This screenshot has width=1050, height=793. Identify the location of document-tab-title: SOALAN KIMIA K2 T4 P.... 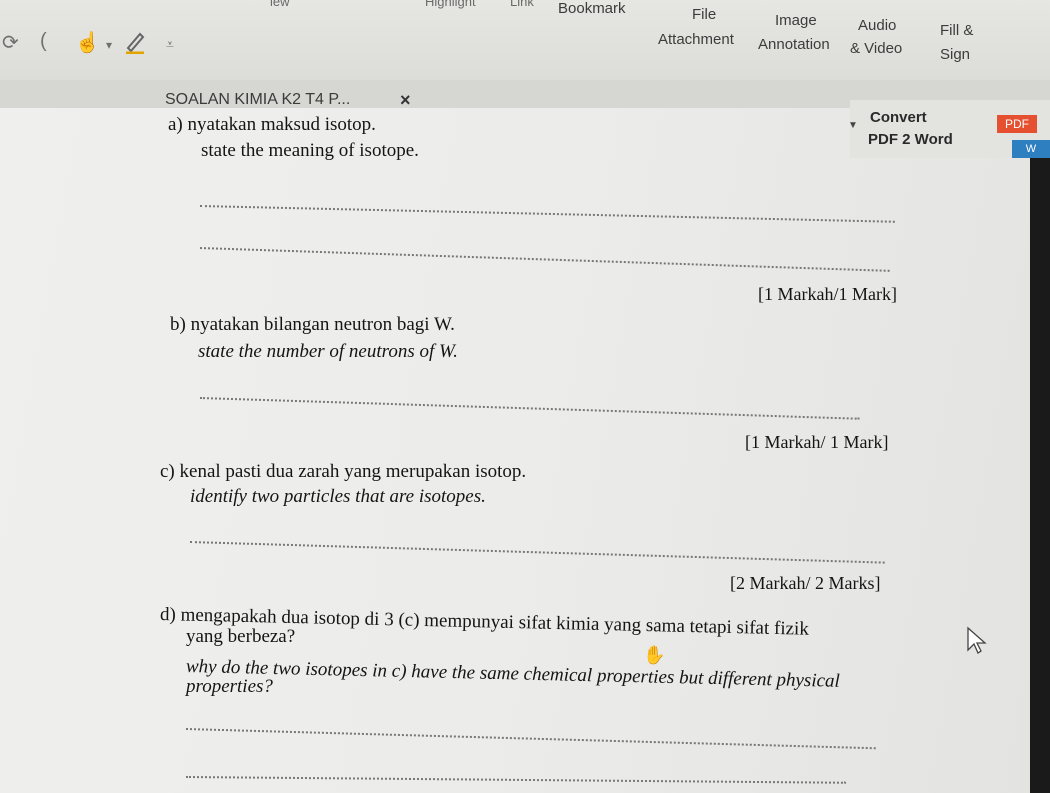
(257, 100).